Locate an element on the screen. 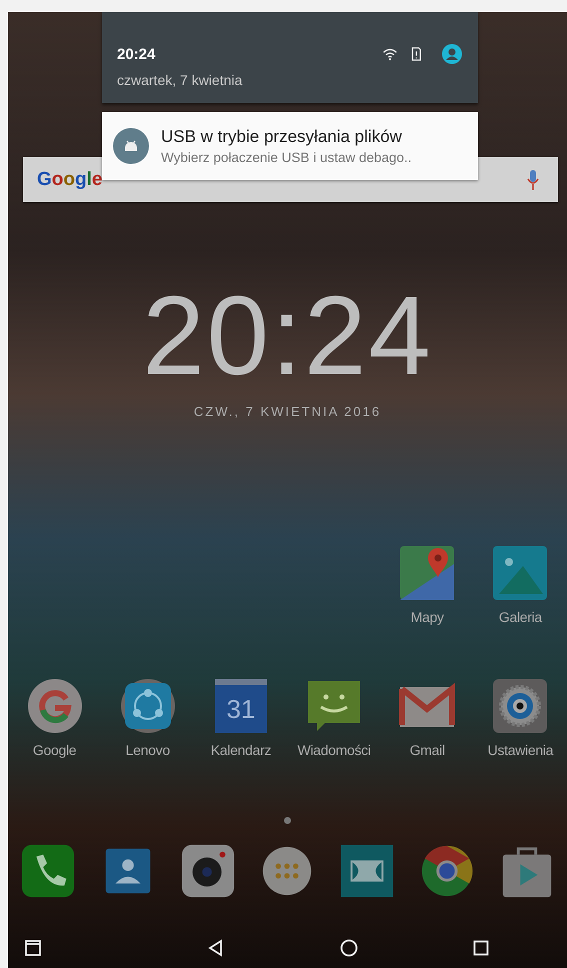 This screenshot has height=968, width=567. notification-title: USB w trybie przesyłania plików is located at coordinates (282, 137).